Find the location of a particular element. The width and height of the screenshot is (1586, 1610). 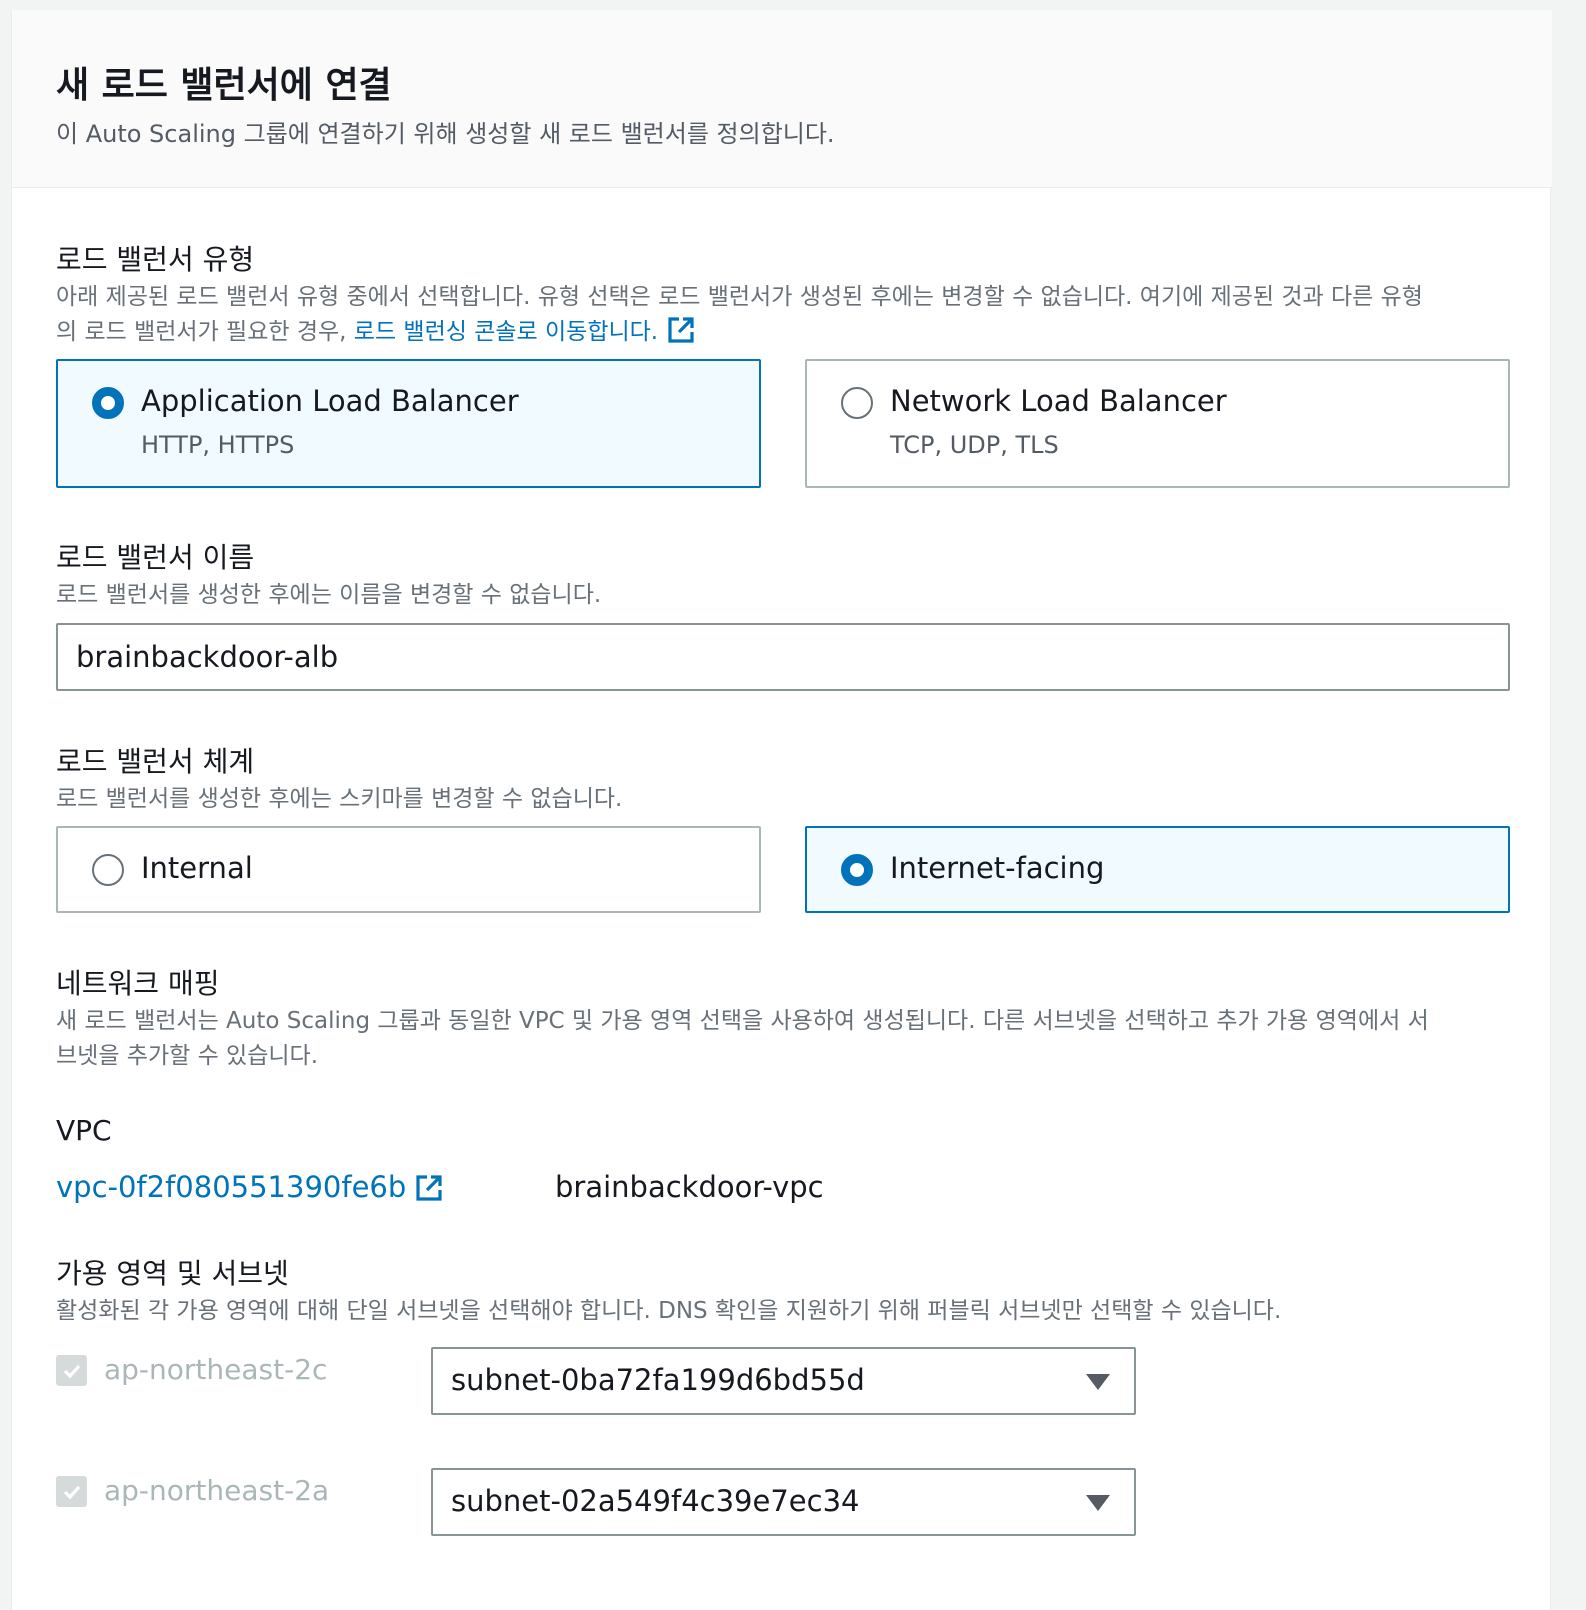

vpc-id-link: vpc-0f2f080551390fe6b is located at coordinates (250, 1187).